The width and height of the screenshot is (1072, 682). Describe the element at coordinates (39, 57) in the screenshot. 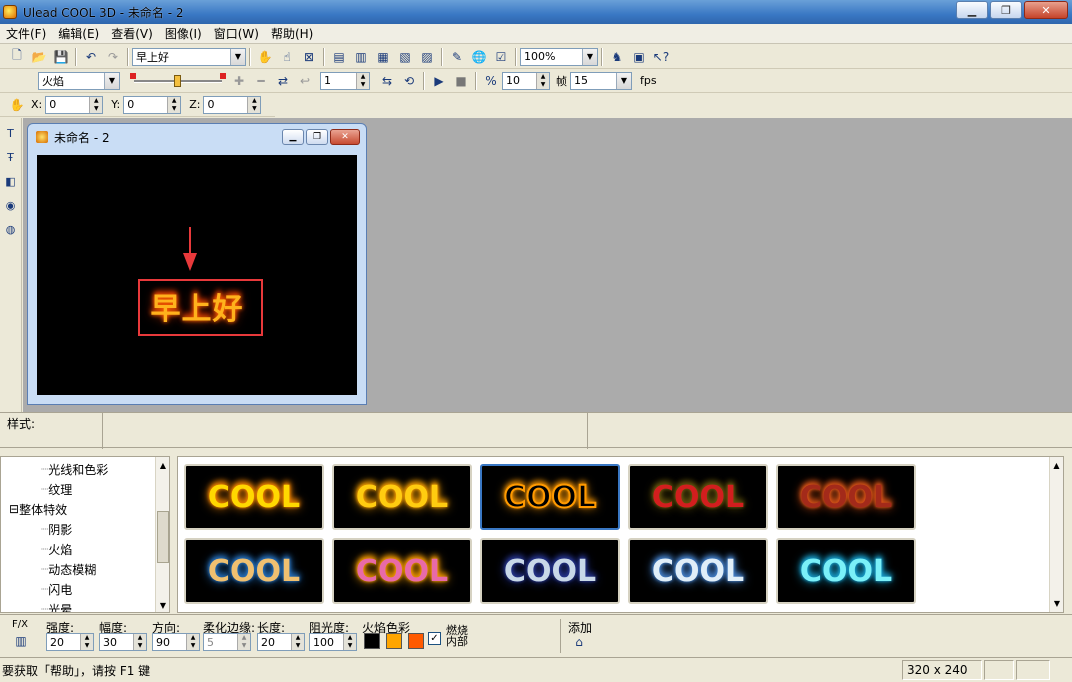

I see `open-folder-icon: 📂` at that location.